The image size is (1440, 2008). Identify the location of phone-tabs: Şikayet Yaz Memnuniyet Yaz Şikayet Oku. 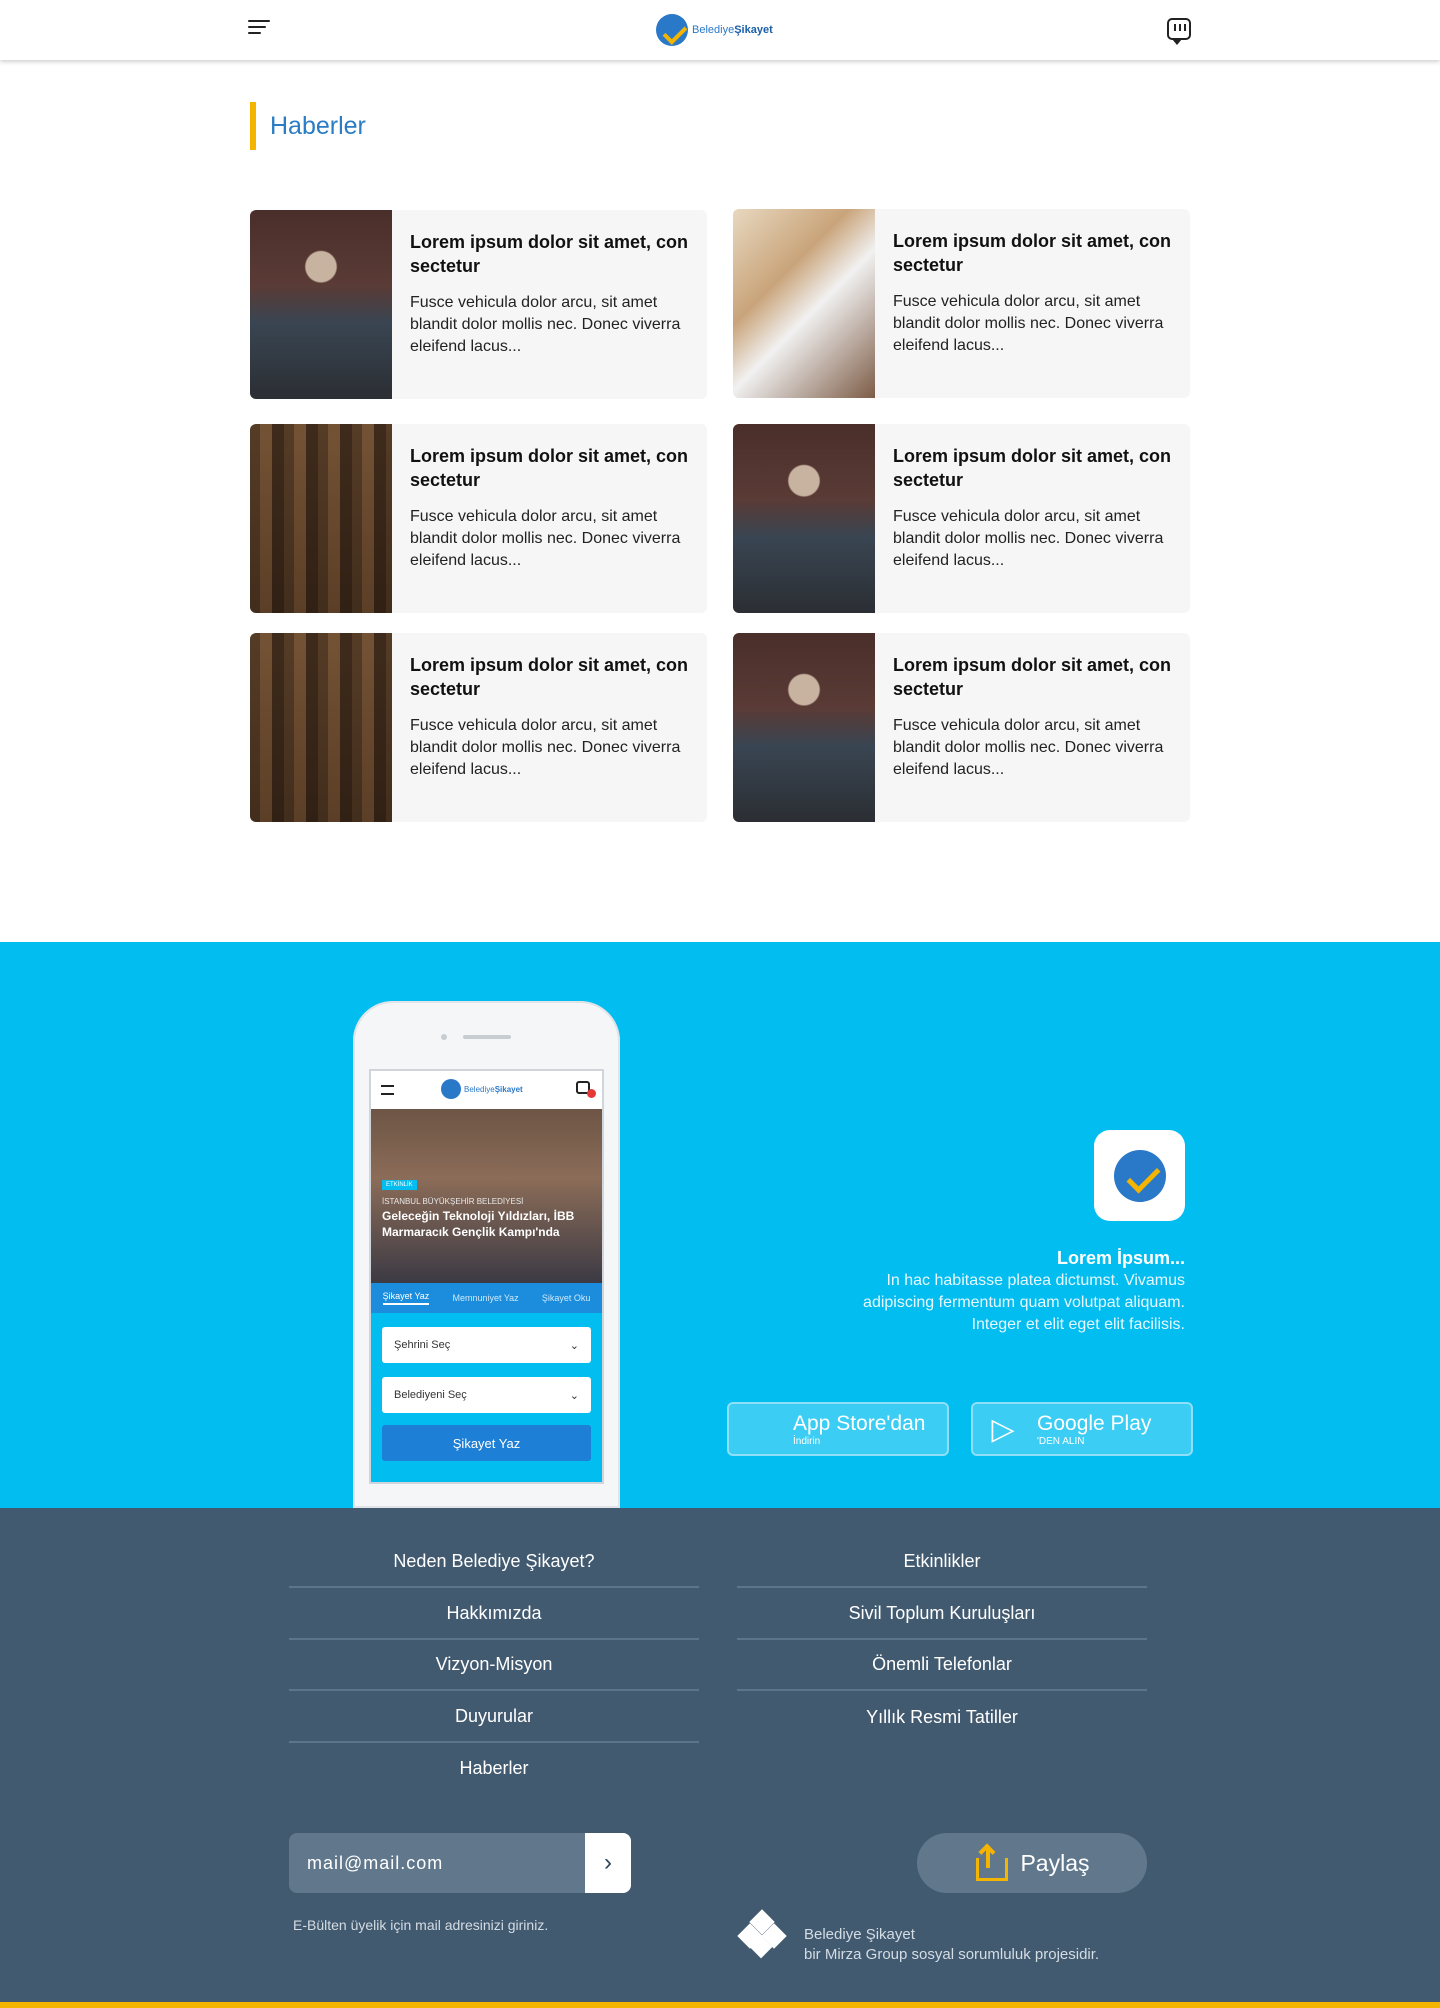
(486, 1298).